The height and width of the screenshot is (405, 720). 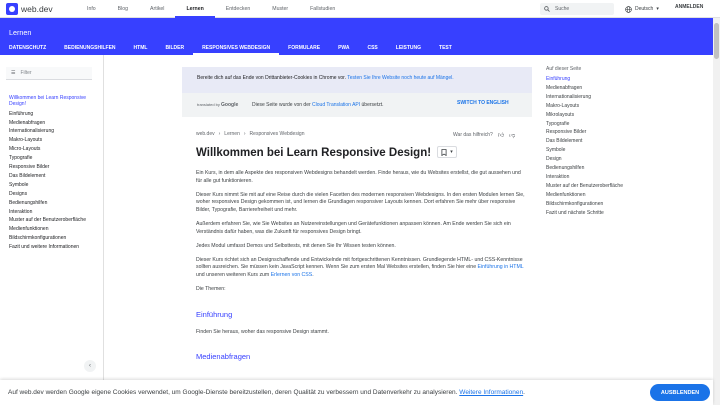 I want to click on sidebar-item-medienfunktionen: Medienfunktionen, so click(x=53, y=229).